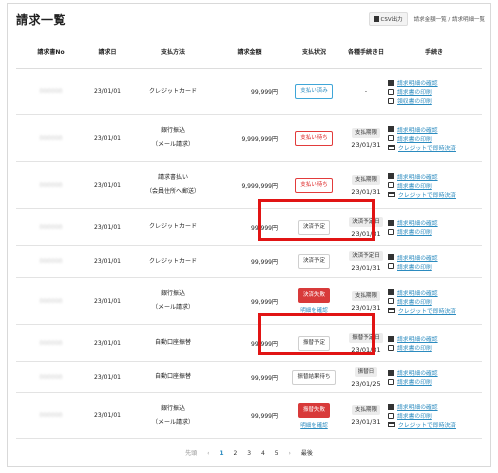  I want to click on action-label: クレジットで即時決済, so click(427, 195).